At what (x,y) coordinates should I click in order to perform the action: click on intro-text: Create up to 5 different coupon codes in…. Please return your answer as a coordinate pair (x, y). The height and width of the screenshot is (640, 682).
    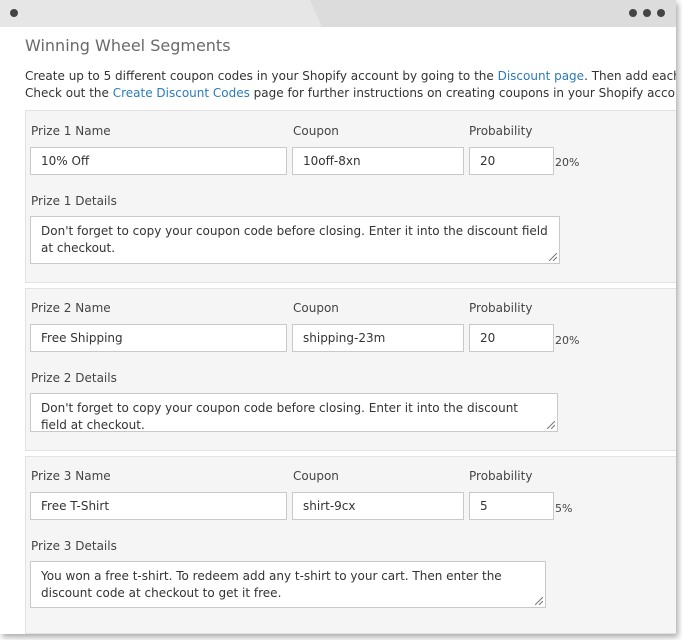
    Looking at the image, I should click on (350, 85).